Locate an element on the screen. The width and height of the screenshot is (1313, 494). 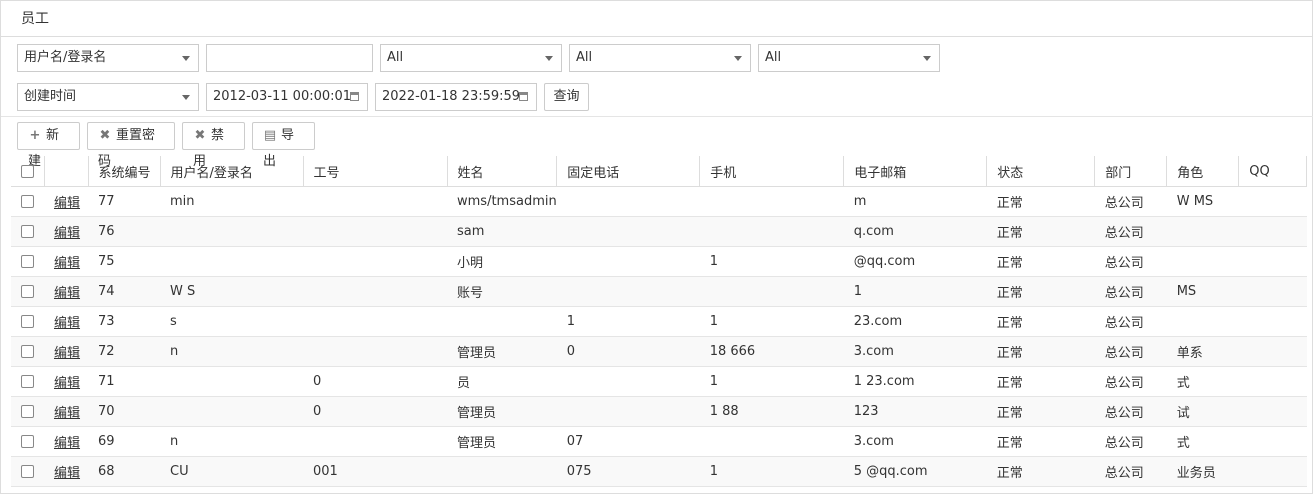
cell-role: 试 is located at coordinates (1202, 411).